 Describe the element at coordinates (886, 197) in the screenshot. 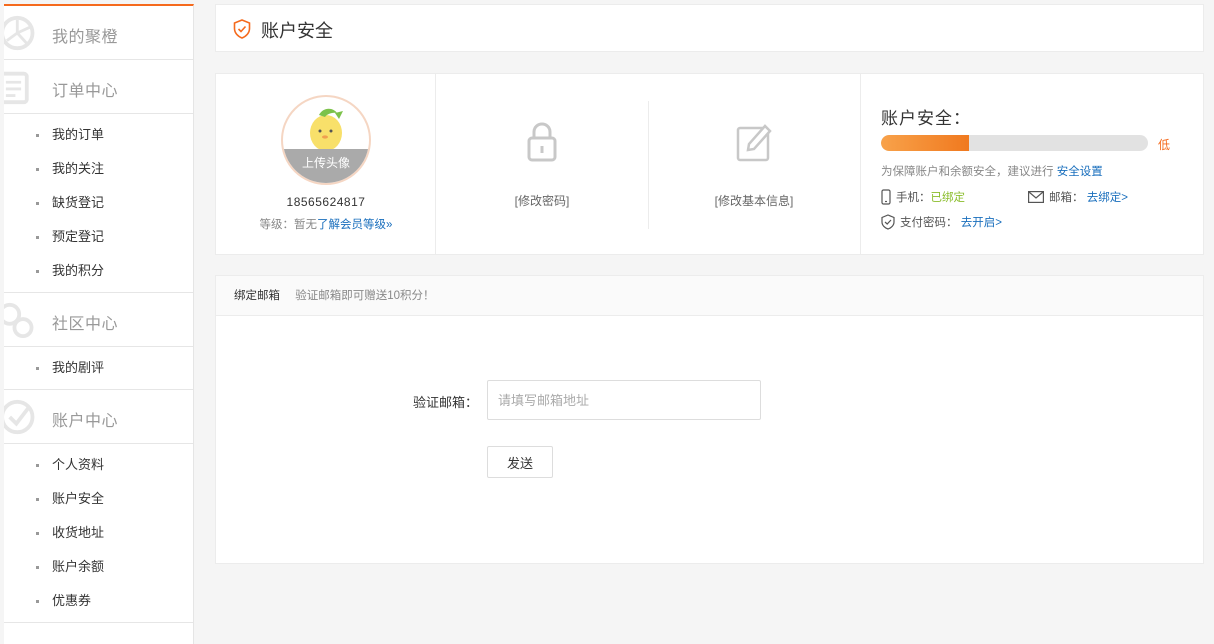

I see `mobile-phone-icon` at that location.